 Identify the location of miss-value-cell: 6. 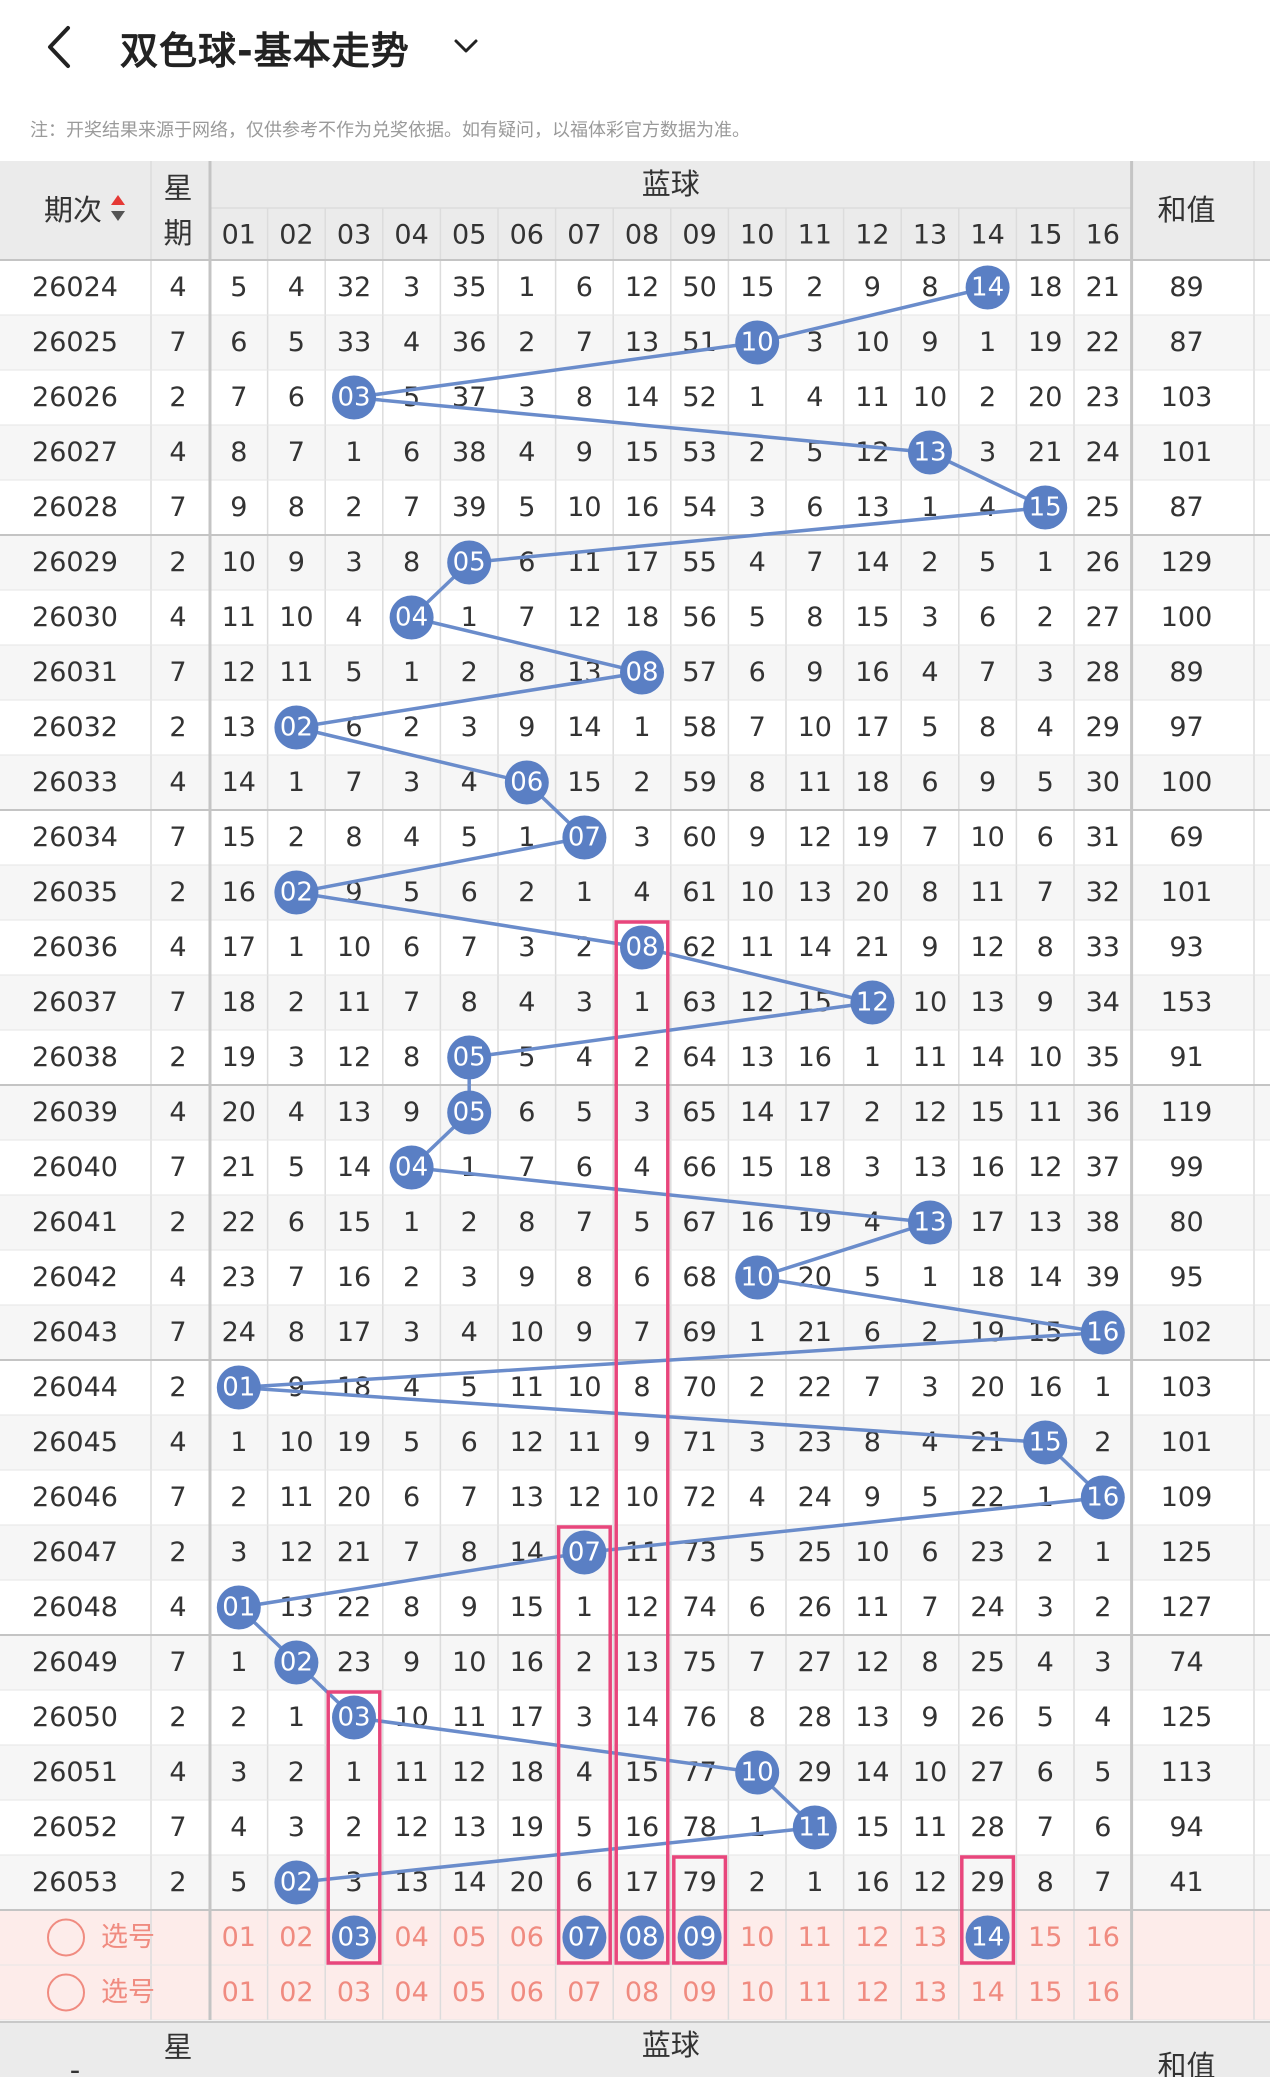
(757, 1607).